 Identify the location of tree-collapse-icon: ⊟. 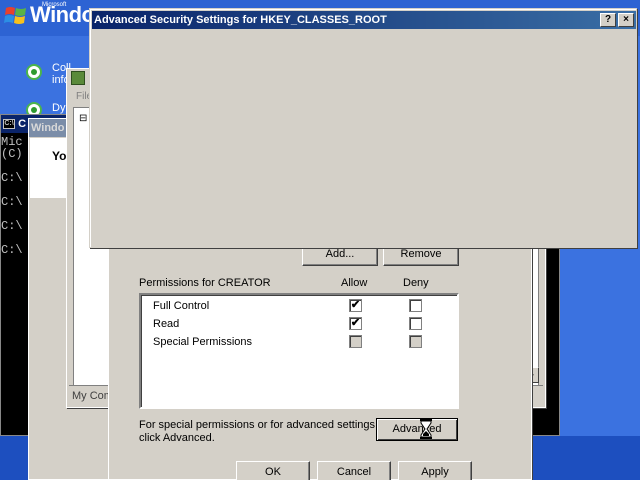
(83, 118).